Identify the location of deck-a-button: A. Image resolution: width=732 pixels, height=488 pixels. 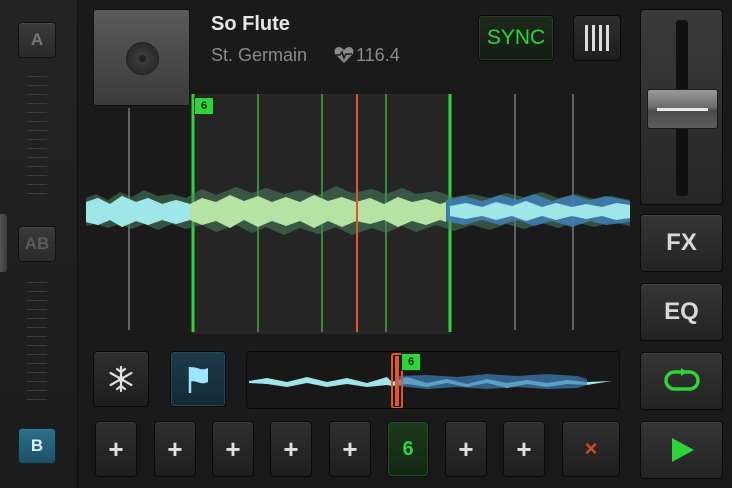
(37, 40).